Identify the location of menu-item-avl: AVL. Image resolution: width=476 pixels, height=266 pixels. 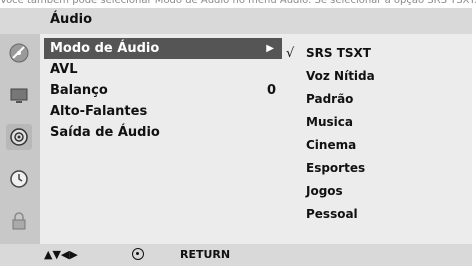
(163, 69).